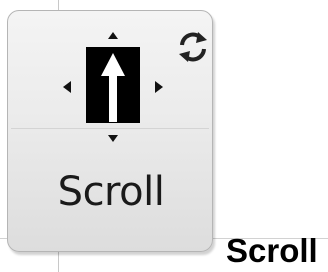 Image resolution: width=328 pixels, height=272 pixels. What do you see at coordinates (111, 192) in the screenshot?
I see `scroll-button-label: Scroll` at bounding box center [111, 192].